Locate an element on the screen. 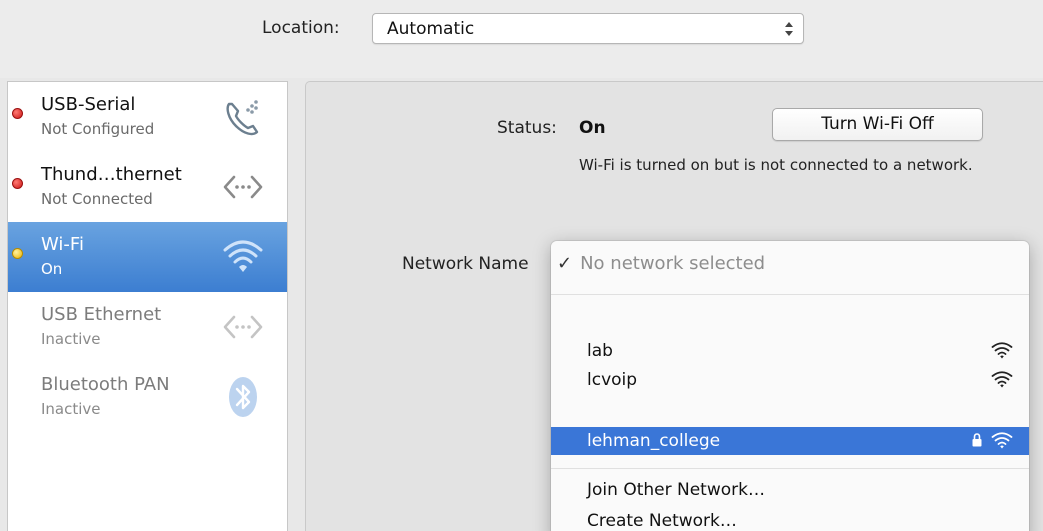 The width and height of the screenshot is (1043, 531). status-dot-yellow is located at coordinates (17, 253).